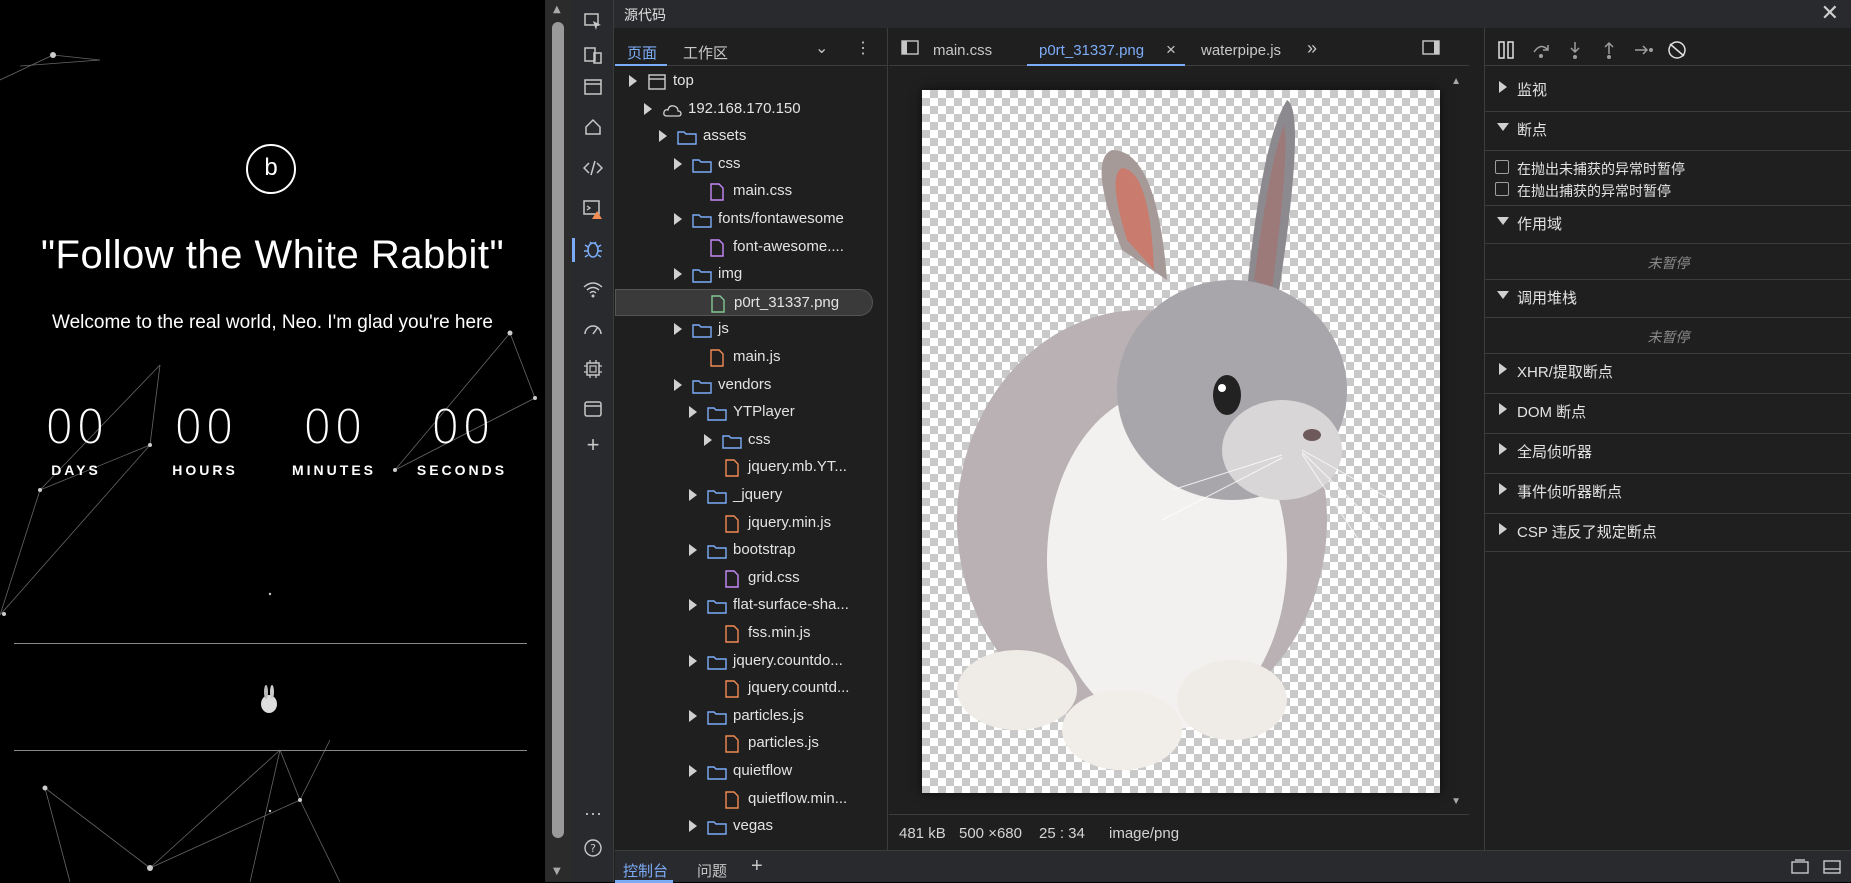 The height and width of the screenshot is (883, 1851). Describe the element at coordinates (1506, 52) in the screenshot. I see `pause-icon` at that location.